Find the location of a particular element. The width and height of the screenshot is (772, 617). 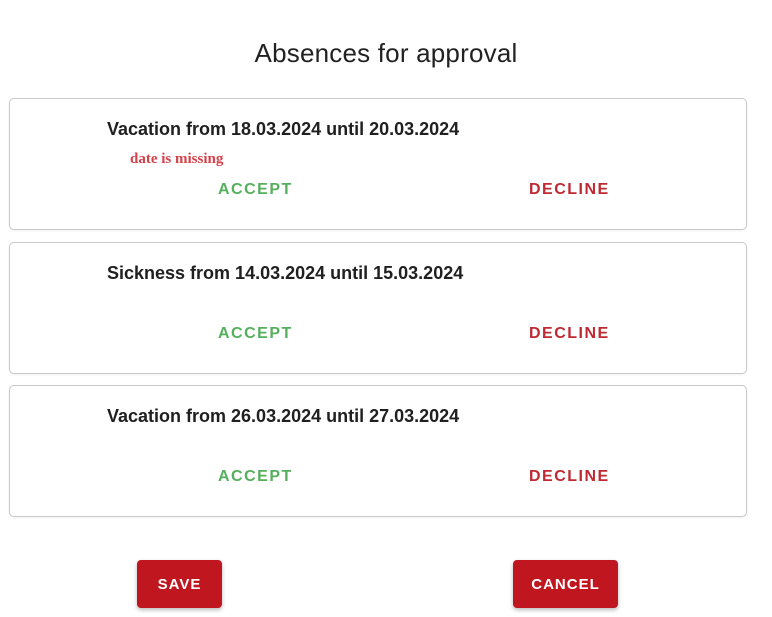

dialog-title: Absences for approval is located at coordinates (386, 53).